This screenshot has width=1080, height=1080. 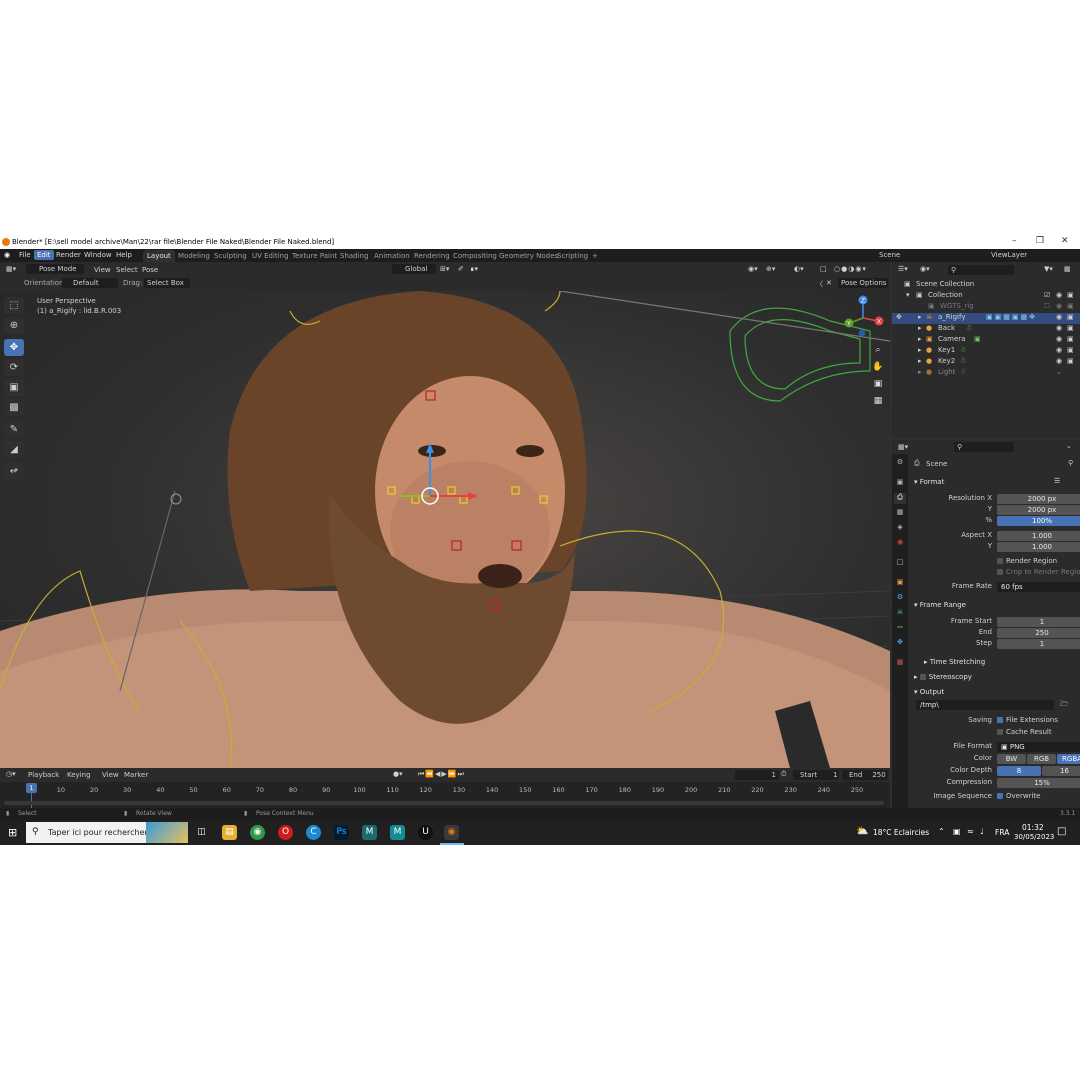 I want to click on pin-icon: ⚲, so click(x=1070, y=463).